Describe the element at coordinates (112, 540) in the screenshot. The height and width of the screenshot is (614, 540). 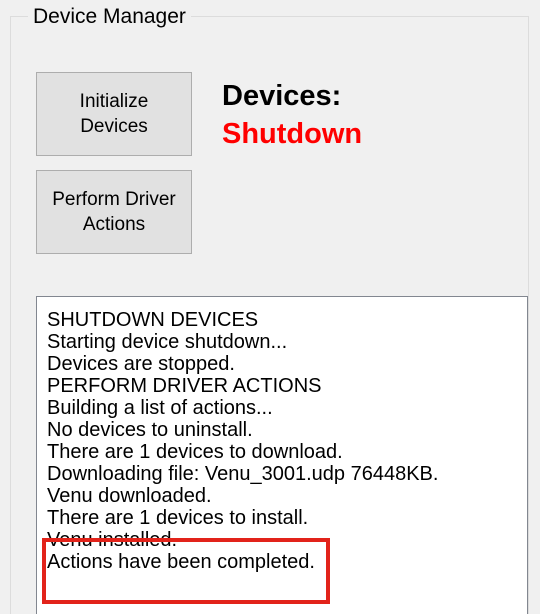
I see `log-line: Venu installed.` at that location.